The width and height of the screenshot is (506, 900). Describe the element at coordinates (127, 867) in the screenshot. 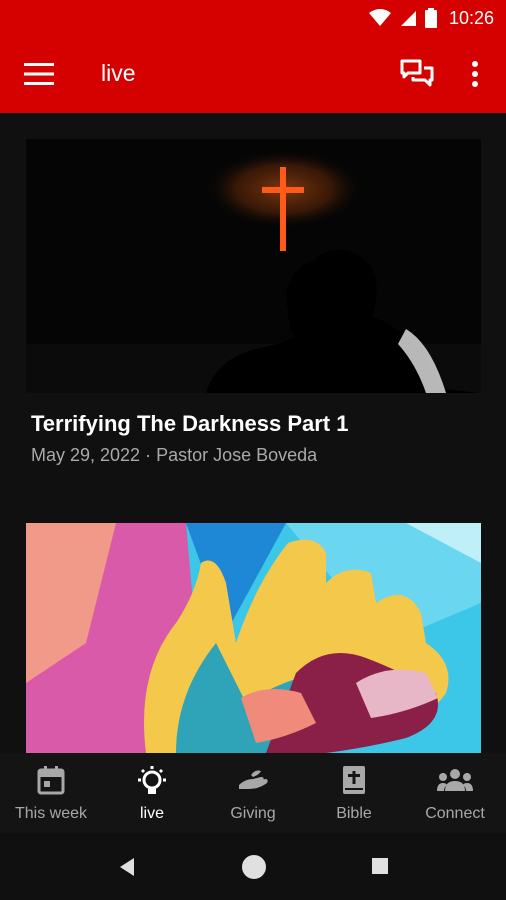

I see `back-icon` at that location.